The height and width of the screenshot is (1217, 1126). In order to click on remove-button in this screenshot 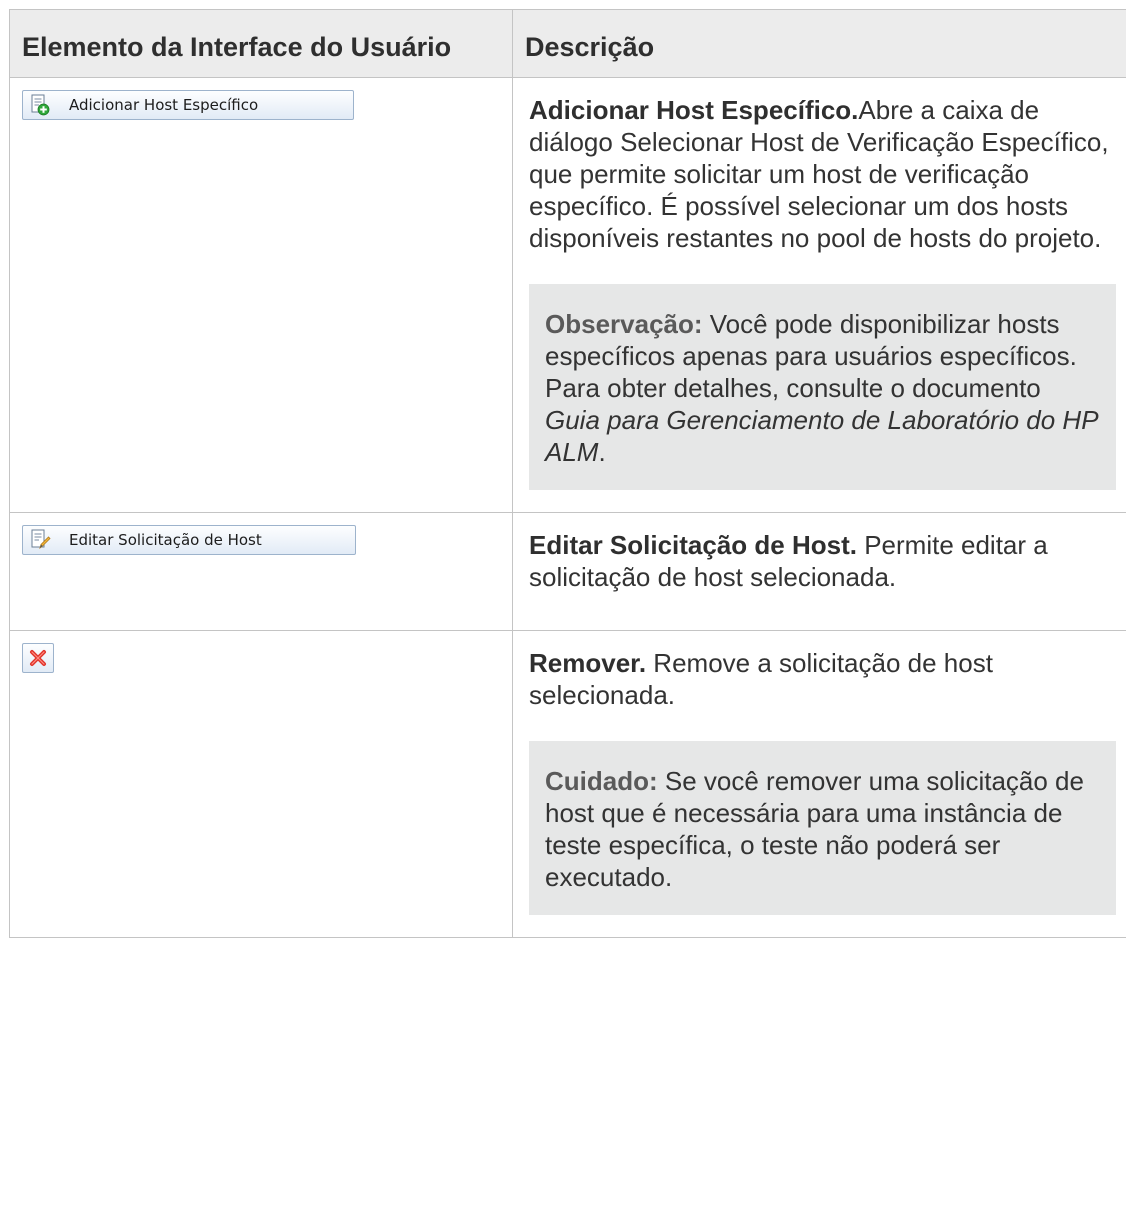, I will do `click(38, 658)`.